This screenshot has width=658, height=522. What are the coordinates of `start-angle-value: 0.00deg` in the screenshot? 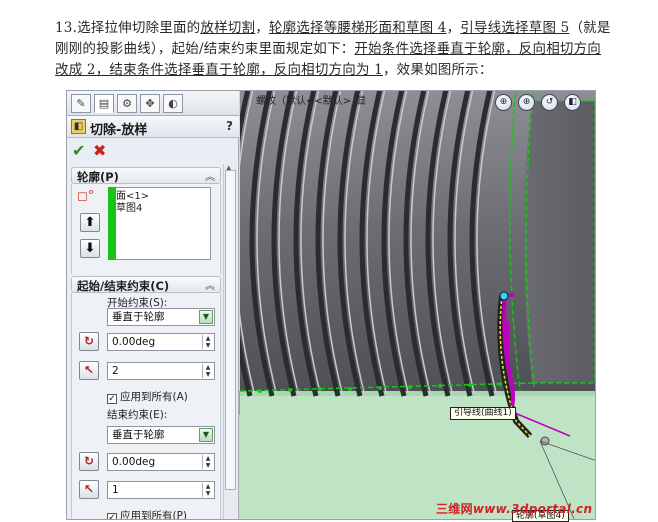 It's located at (134, 342).